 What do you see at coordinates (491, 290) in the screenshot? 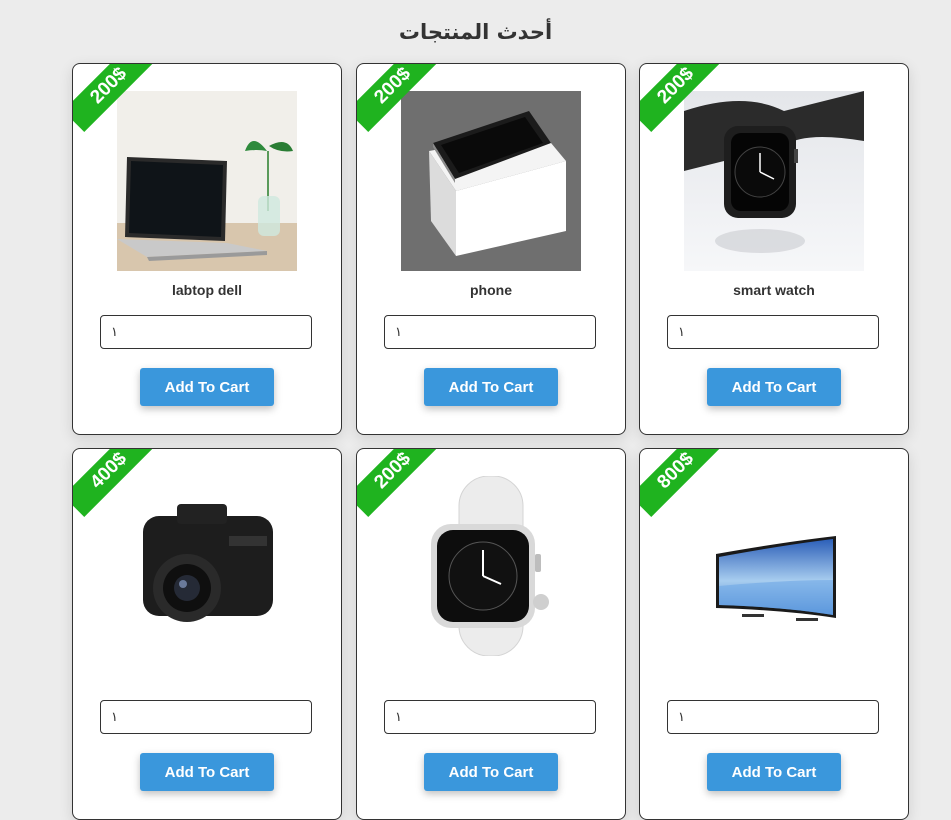
I see `product-name: phone` at bounding box center [491, 290].